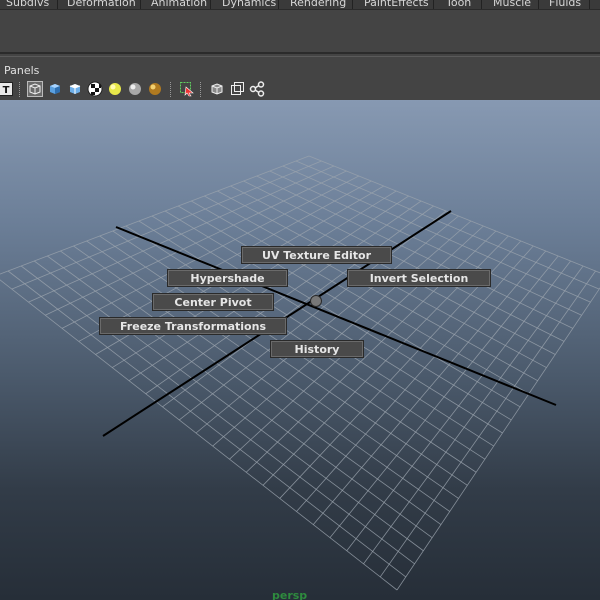 The width and height of the screenshot is (600, 600). I want to click on history-button: History, so click(317, 349).